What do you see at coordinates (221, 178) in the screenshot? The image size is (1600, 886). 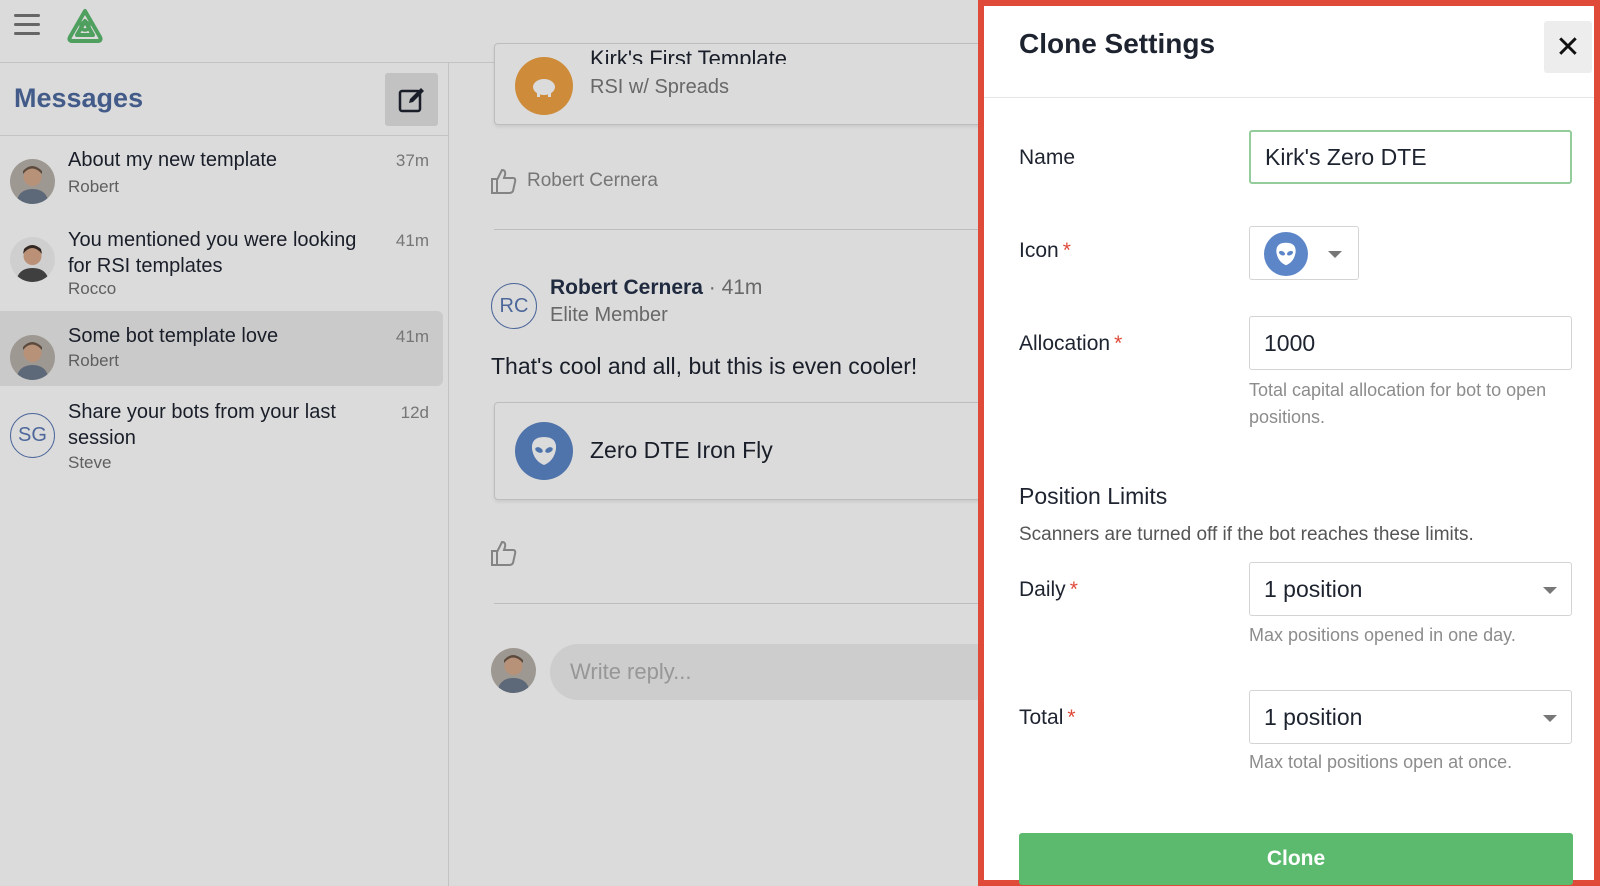 I see `list-item: About my new template Robert 37m` at bounding box center [221, 178].